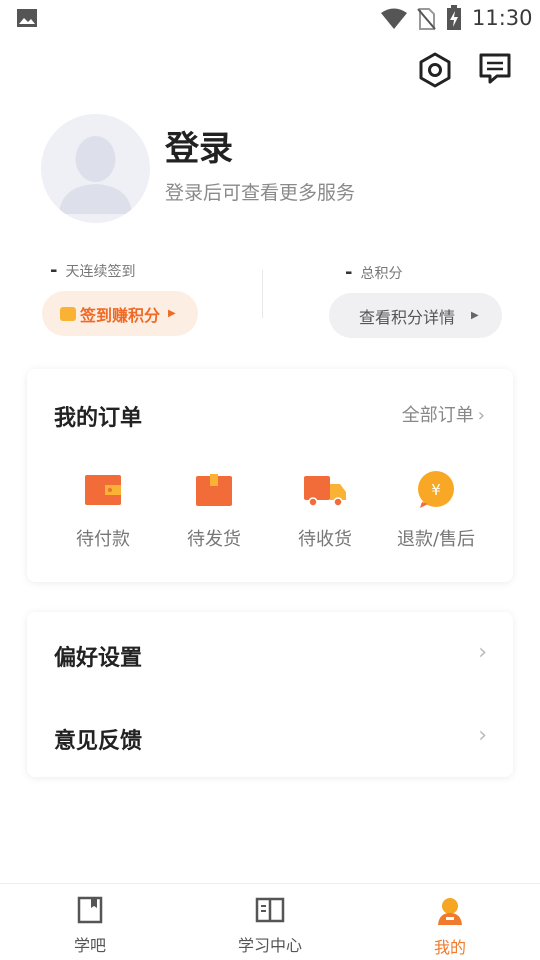 This screenshot has width=540, height=960. What do you see at coordinates (449, 947) in the screenshot?
I see `nav-label: 我的` at bounding box center [449, 947].